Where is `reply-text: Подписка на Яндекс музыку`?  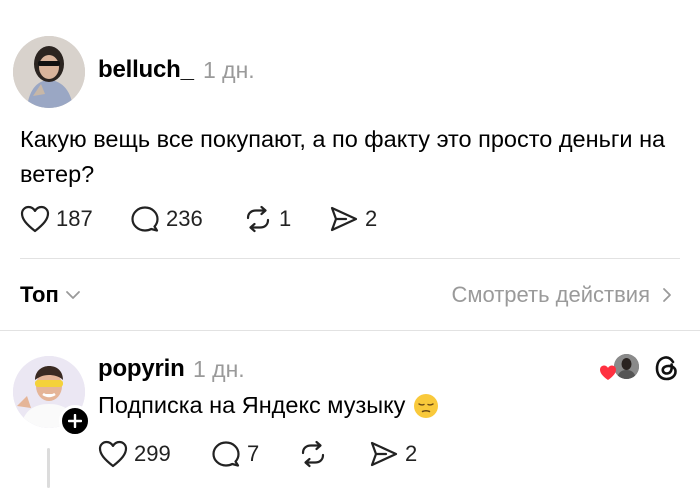 reply-text: Подписка на Яндекс музыку is located at coordinates (252, 405).